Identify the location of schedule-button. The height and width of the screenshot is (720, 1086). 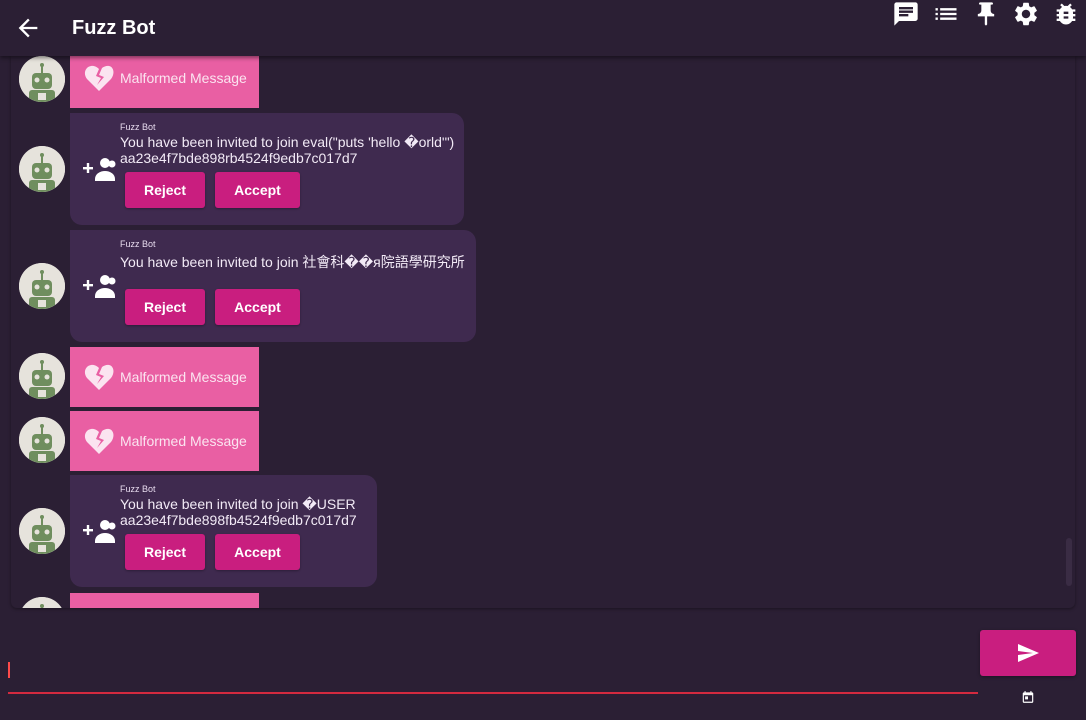
(1028, 697).